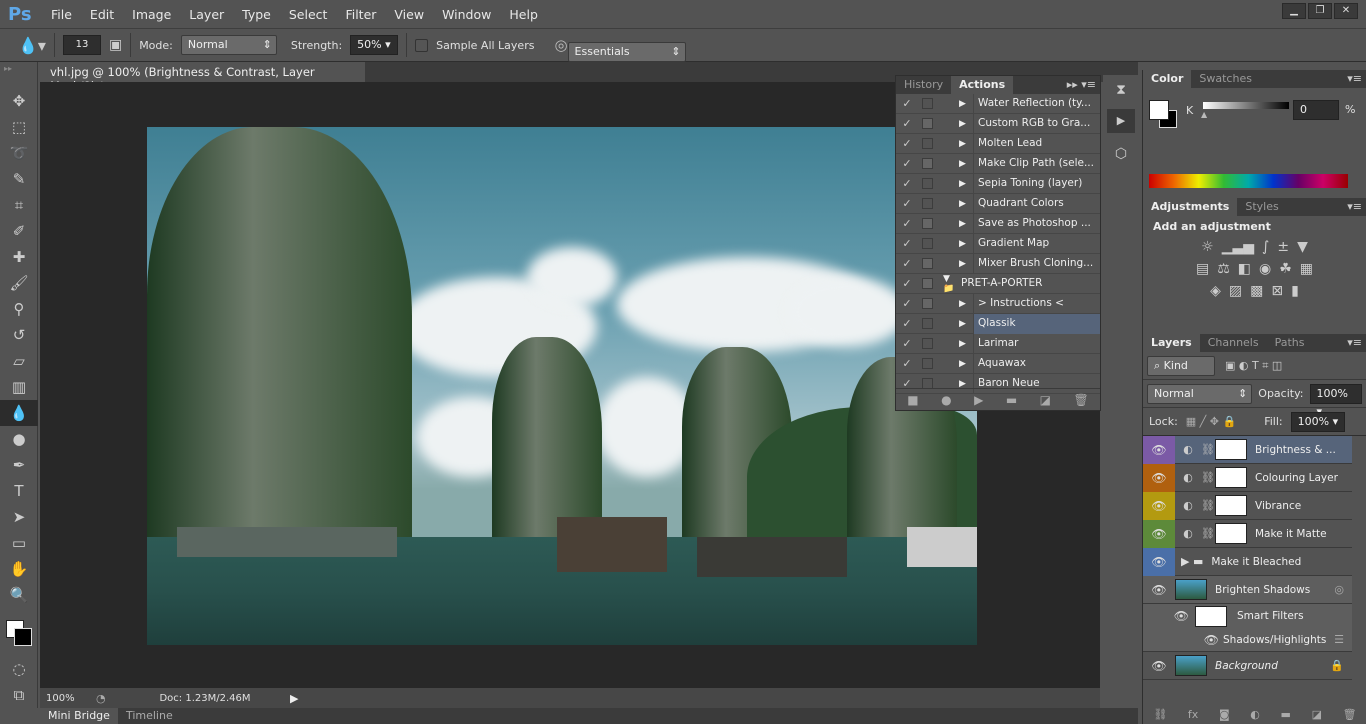 The width and height of the screenshot is (1366, 724). Describe the element at coordinates (1320, 11) in the screenshot. I see `restore-button: ❐` at that location.